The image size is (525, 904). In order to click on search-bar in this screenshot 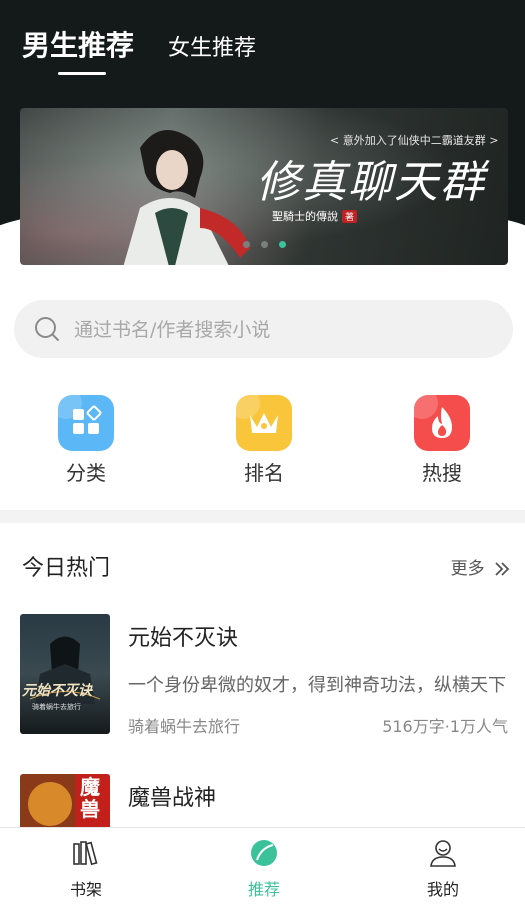, I will do `click(263, 329)`.